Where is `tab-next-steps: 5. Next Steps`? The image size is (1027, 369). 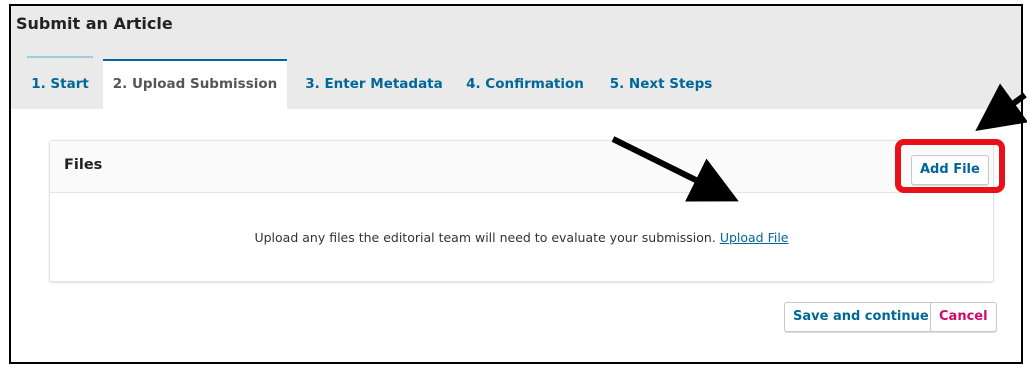
tab-next-steps: 5. Next Steps is located at coordinates (661, 84).